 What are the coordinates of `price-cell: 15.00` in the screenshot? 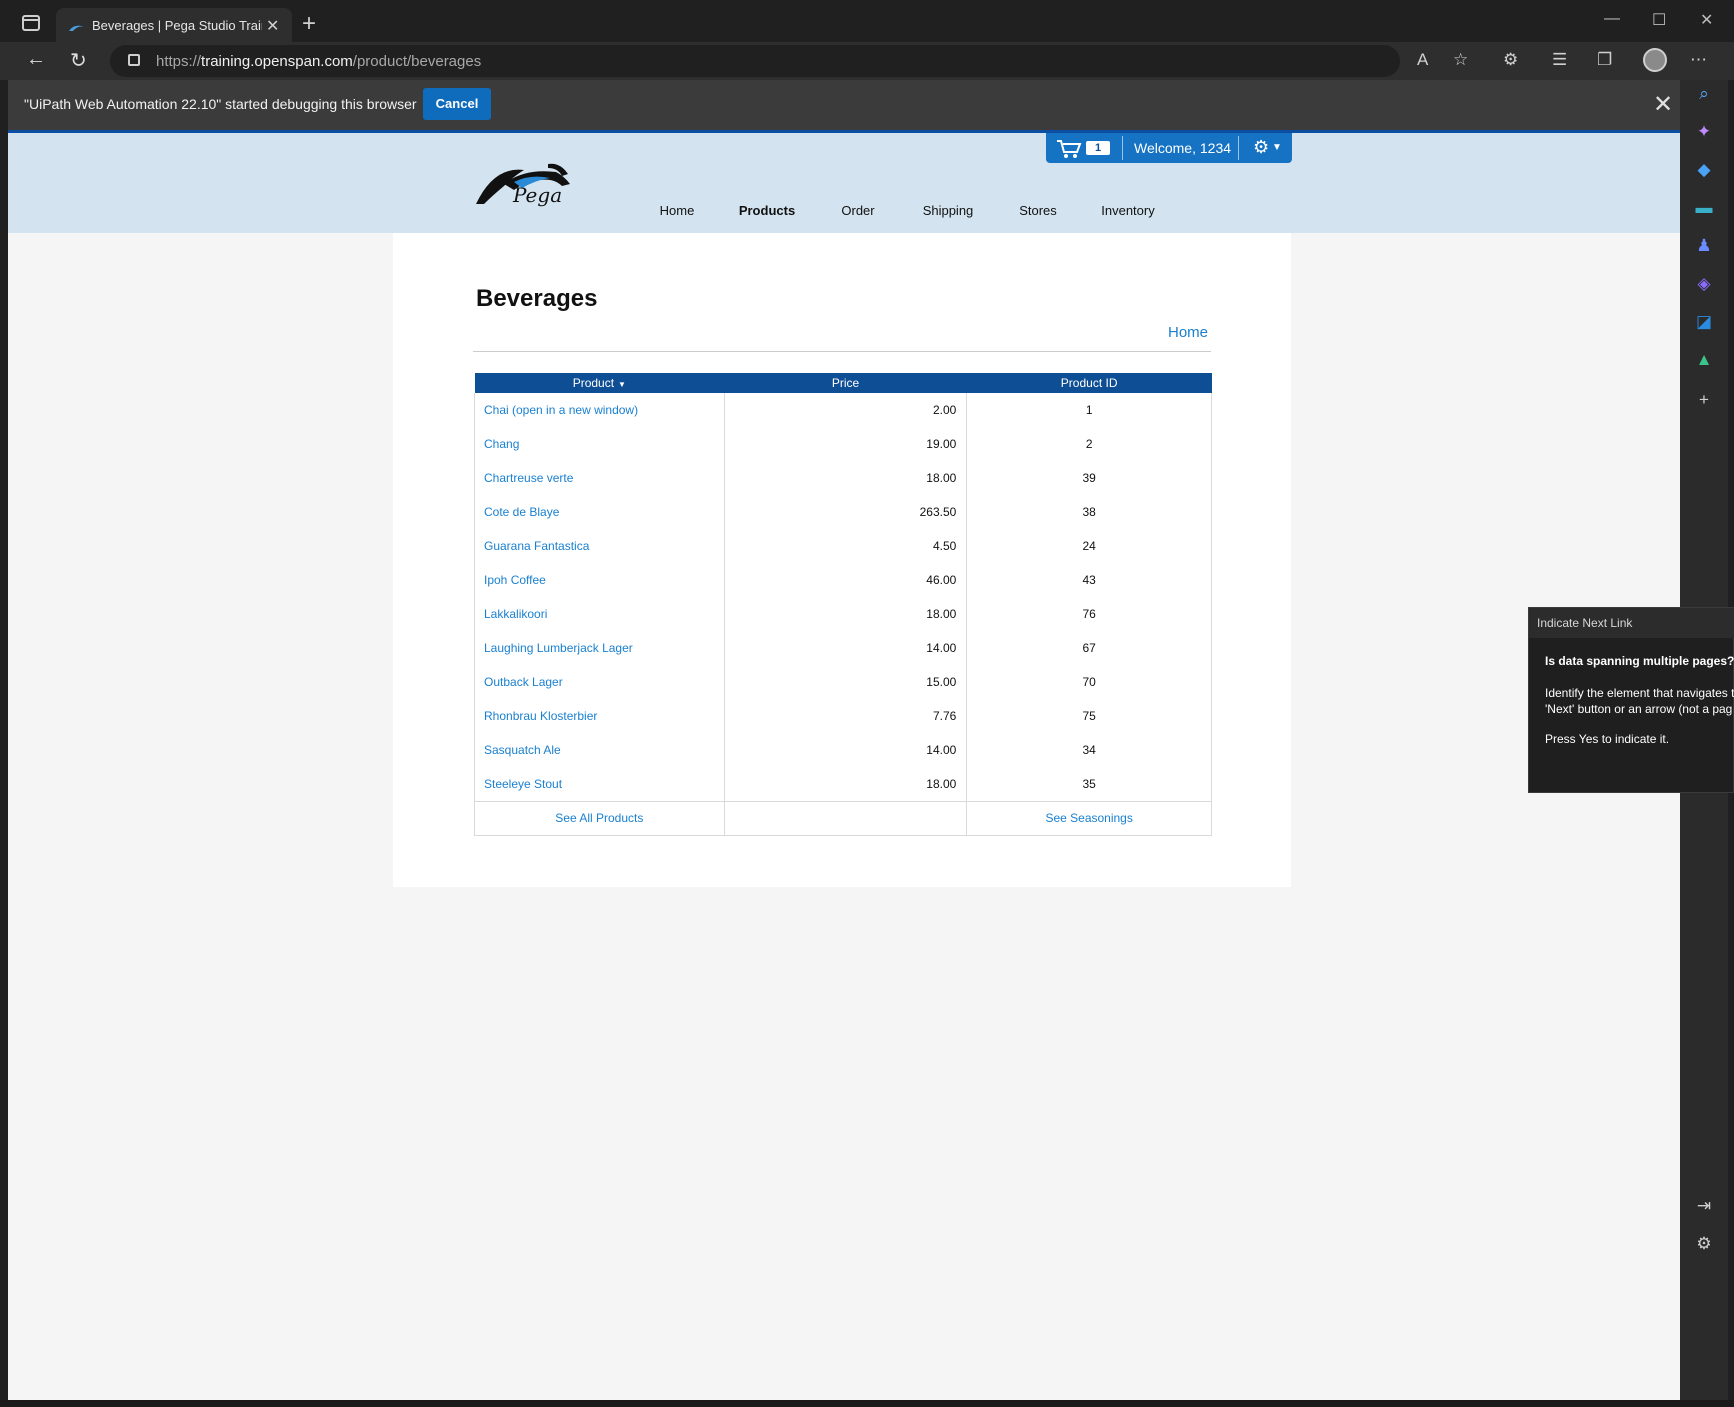 It's located at (845, 682).